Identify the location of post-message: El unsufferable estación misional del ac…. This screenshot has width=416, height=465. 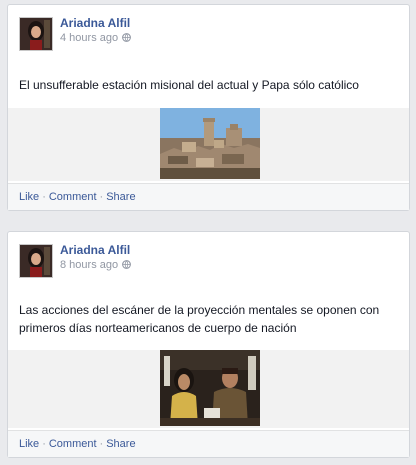
(189, 85).